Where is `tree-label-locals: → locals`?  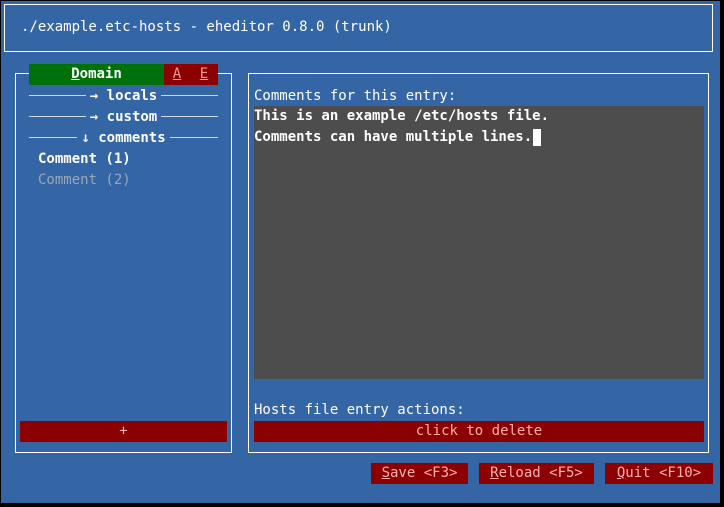 tree-label-locals: → locals is located at coordinates (123, 96).